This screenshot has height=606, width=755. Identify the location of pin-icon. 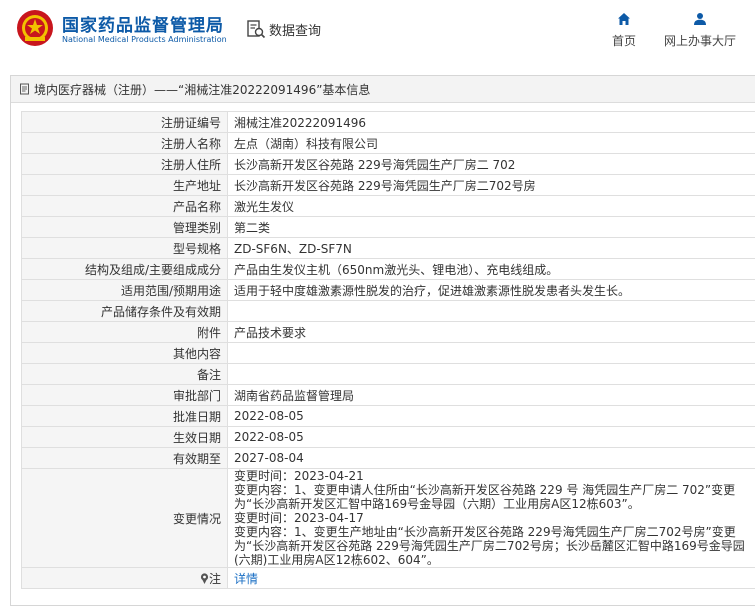
(204, 578).